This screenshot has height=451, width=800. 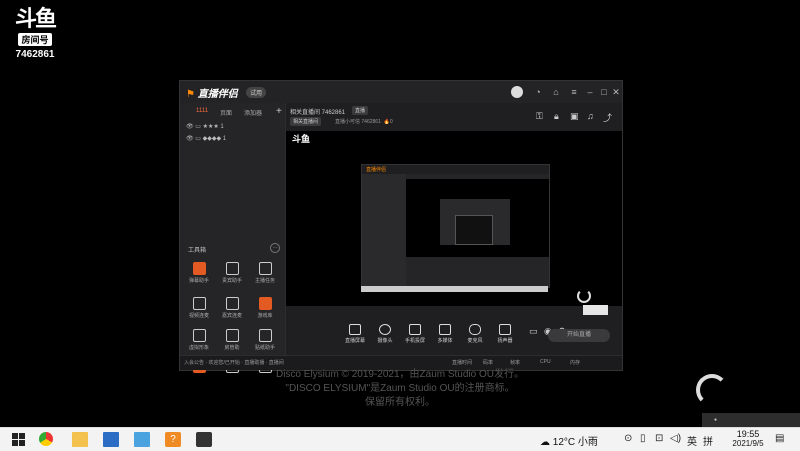 I want to click on room-title: 相关直播间 7462861, so click(x=318, y=113).